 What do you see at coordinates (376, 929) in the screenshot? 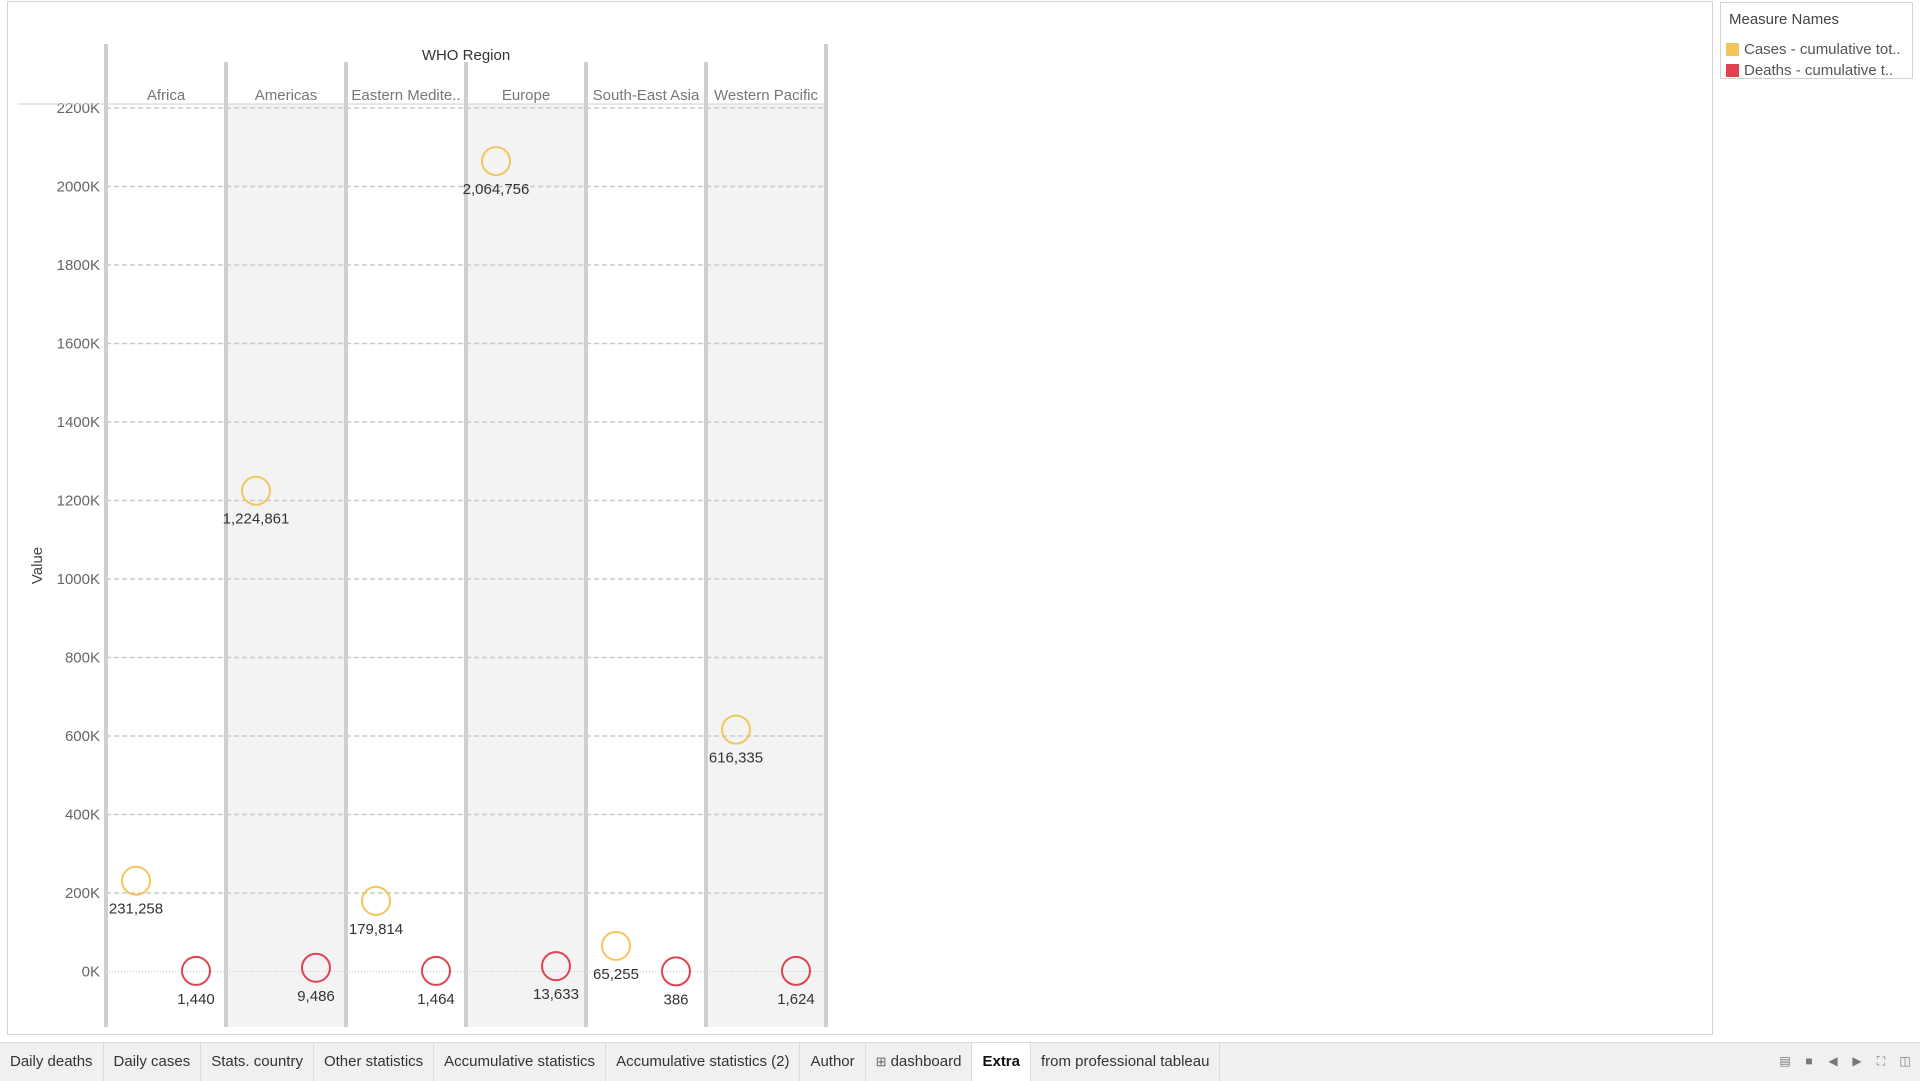
I see `data-label-cases: 179,814` at bounding box center [376, 929].